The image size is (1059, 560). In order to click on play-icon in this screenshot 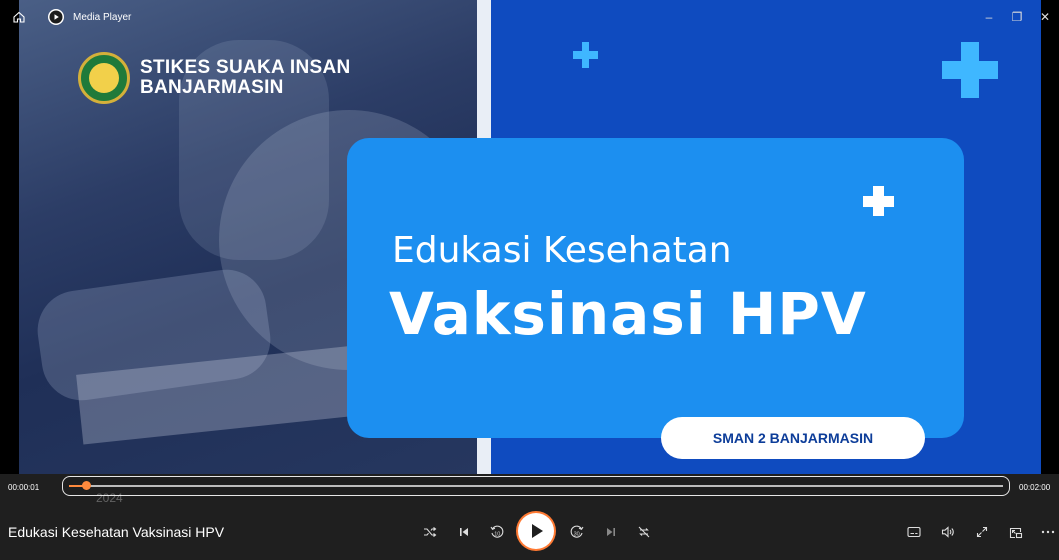, I will do `click(537, 531)`.